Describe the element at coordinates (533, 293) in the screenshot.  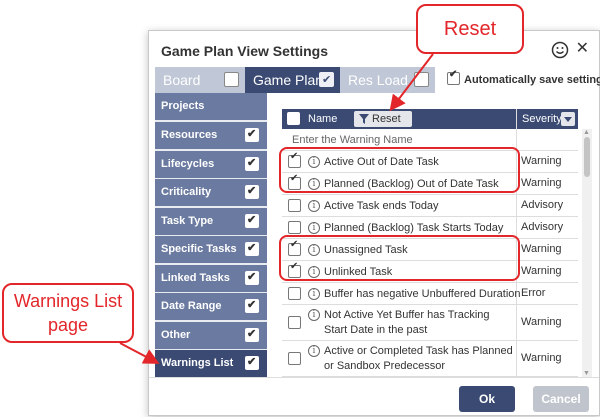
I see `warning-severity: Error` at that location.